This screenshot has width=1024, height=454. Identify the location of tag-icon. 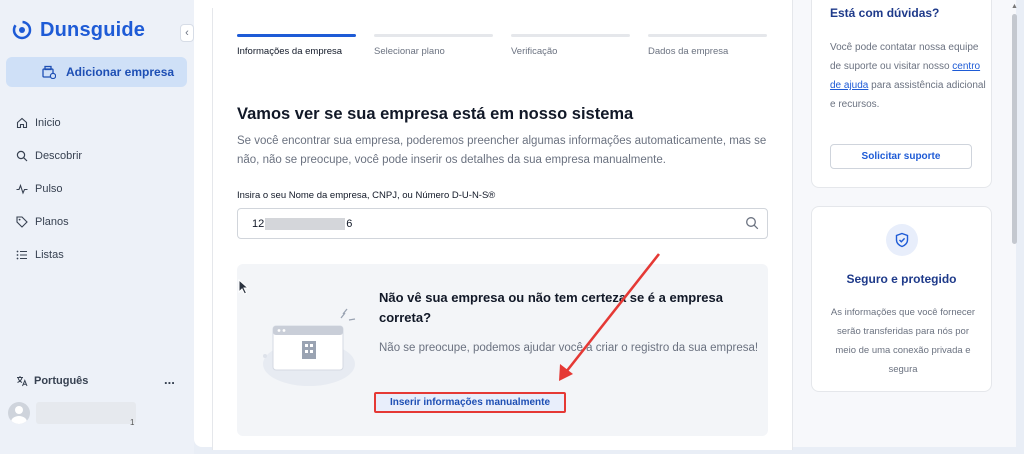
(22, 221).